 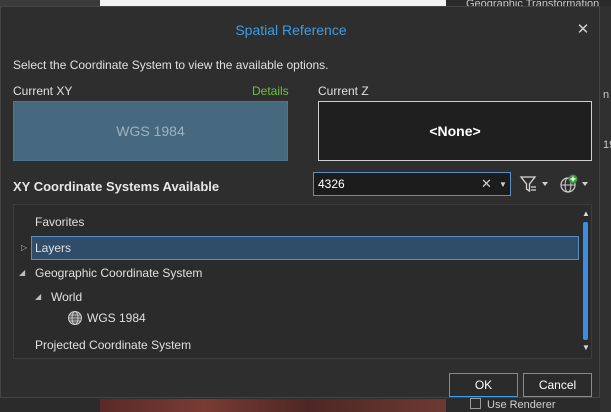 What do you see at coordinates (59, 222) in the screenshot?
I see `tree-item-favorites: Favorites` at bounding box center [59, 222].